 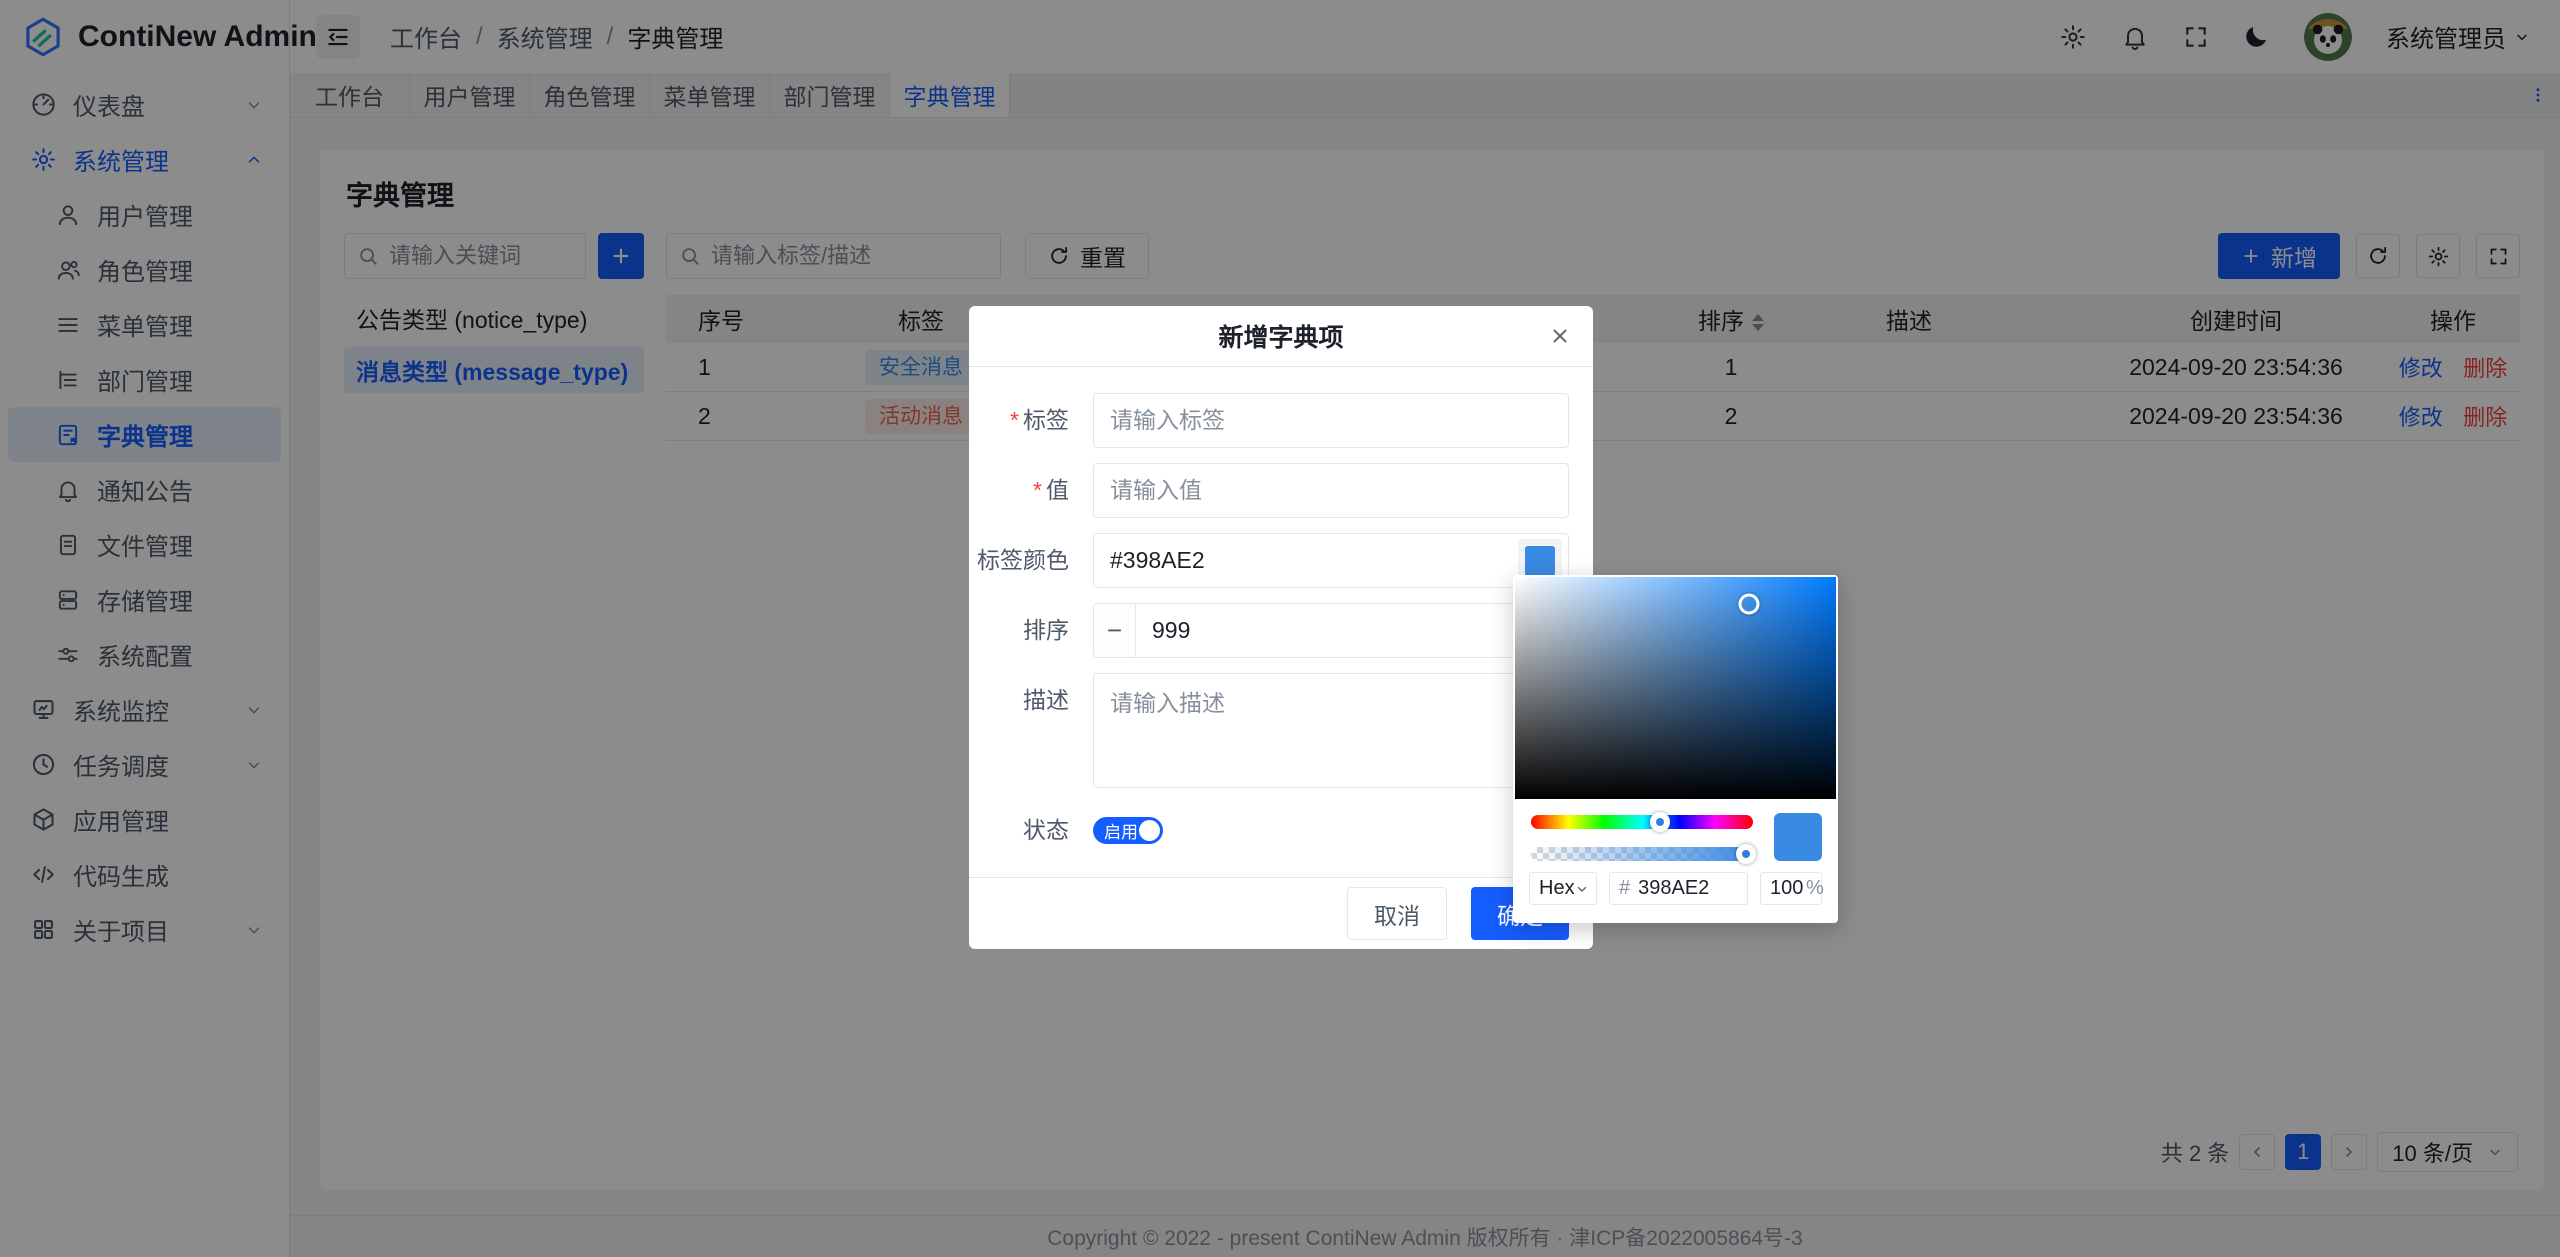 I want to click on cancel-button: 取消, so click(x=1397, y=913).